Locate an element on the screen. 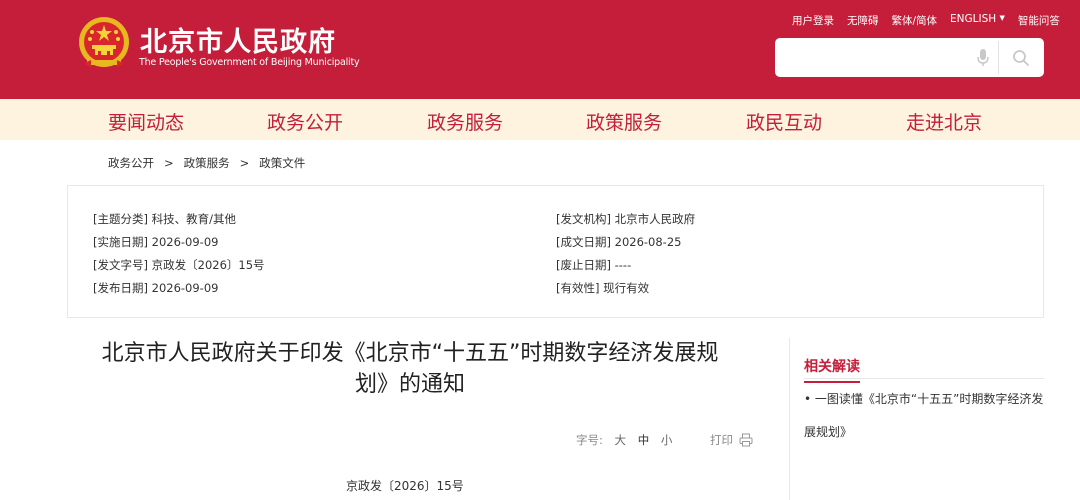 The image size is (1080, 500). site-title: 北京市人民政府 is located at coordinates (238, 39).